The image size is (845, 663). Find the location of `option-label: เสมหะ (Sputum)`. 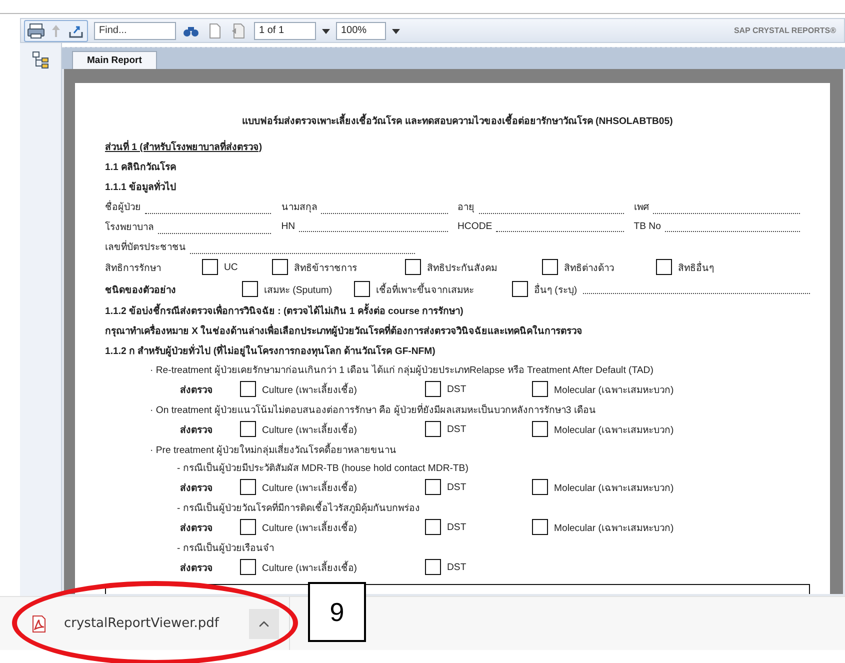

option-label: เสมหะ (Sputum) is located at coordinates (298, 290).